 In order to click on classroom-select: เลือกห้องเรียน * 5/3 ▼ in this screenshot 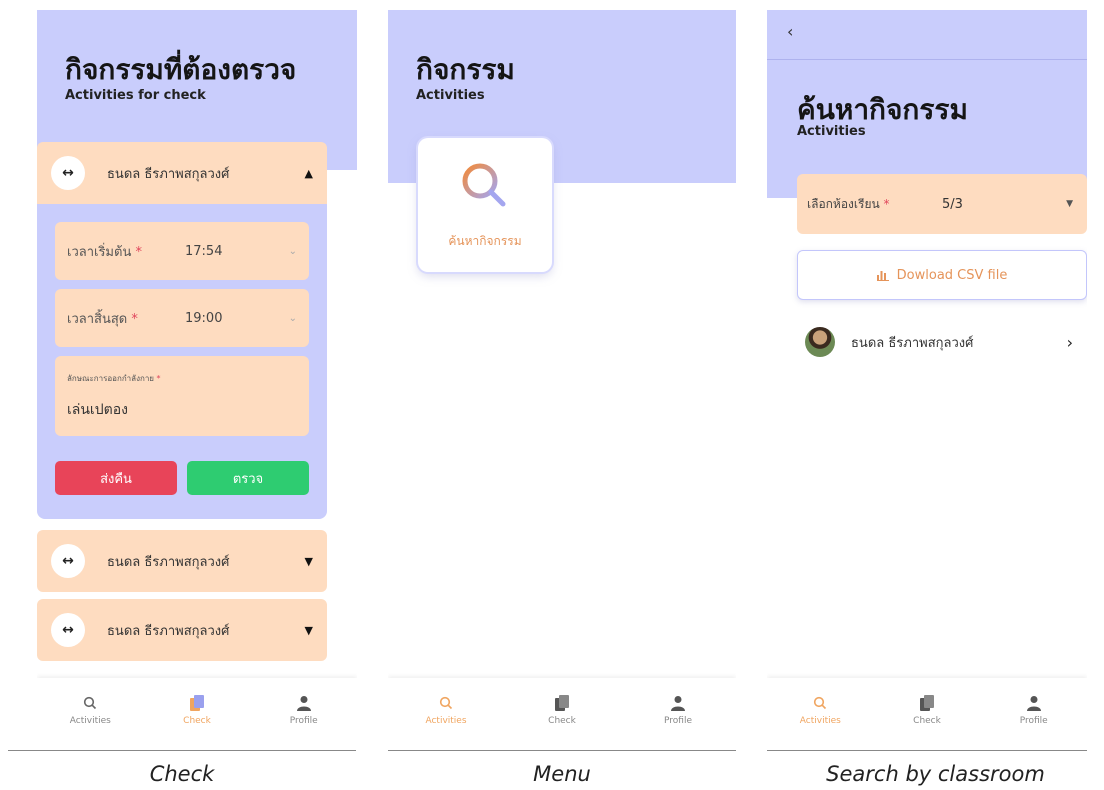, I will do `click(942, 204)`.